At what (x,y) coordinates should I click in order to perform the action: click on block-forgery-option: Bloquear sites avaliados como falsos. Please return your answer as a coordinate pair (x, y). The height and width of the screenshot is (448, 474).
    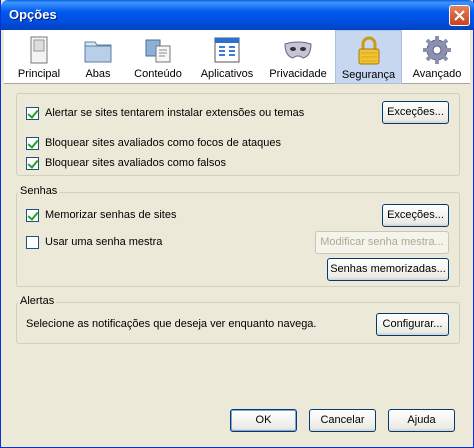
    Looking at the image, I should click on (126, 163).